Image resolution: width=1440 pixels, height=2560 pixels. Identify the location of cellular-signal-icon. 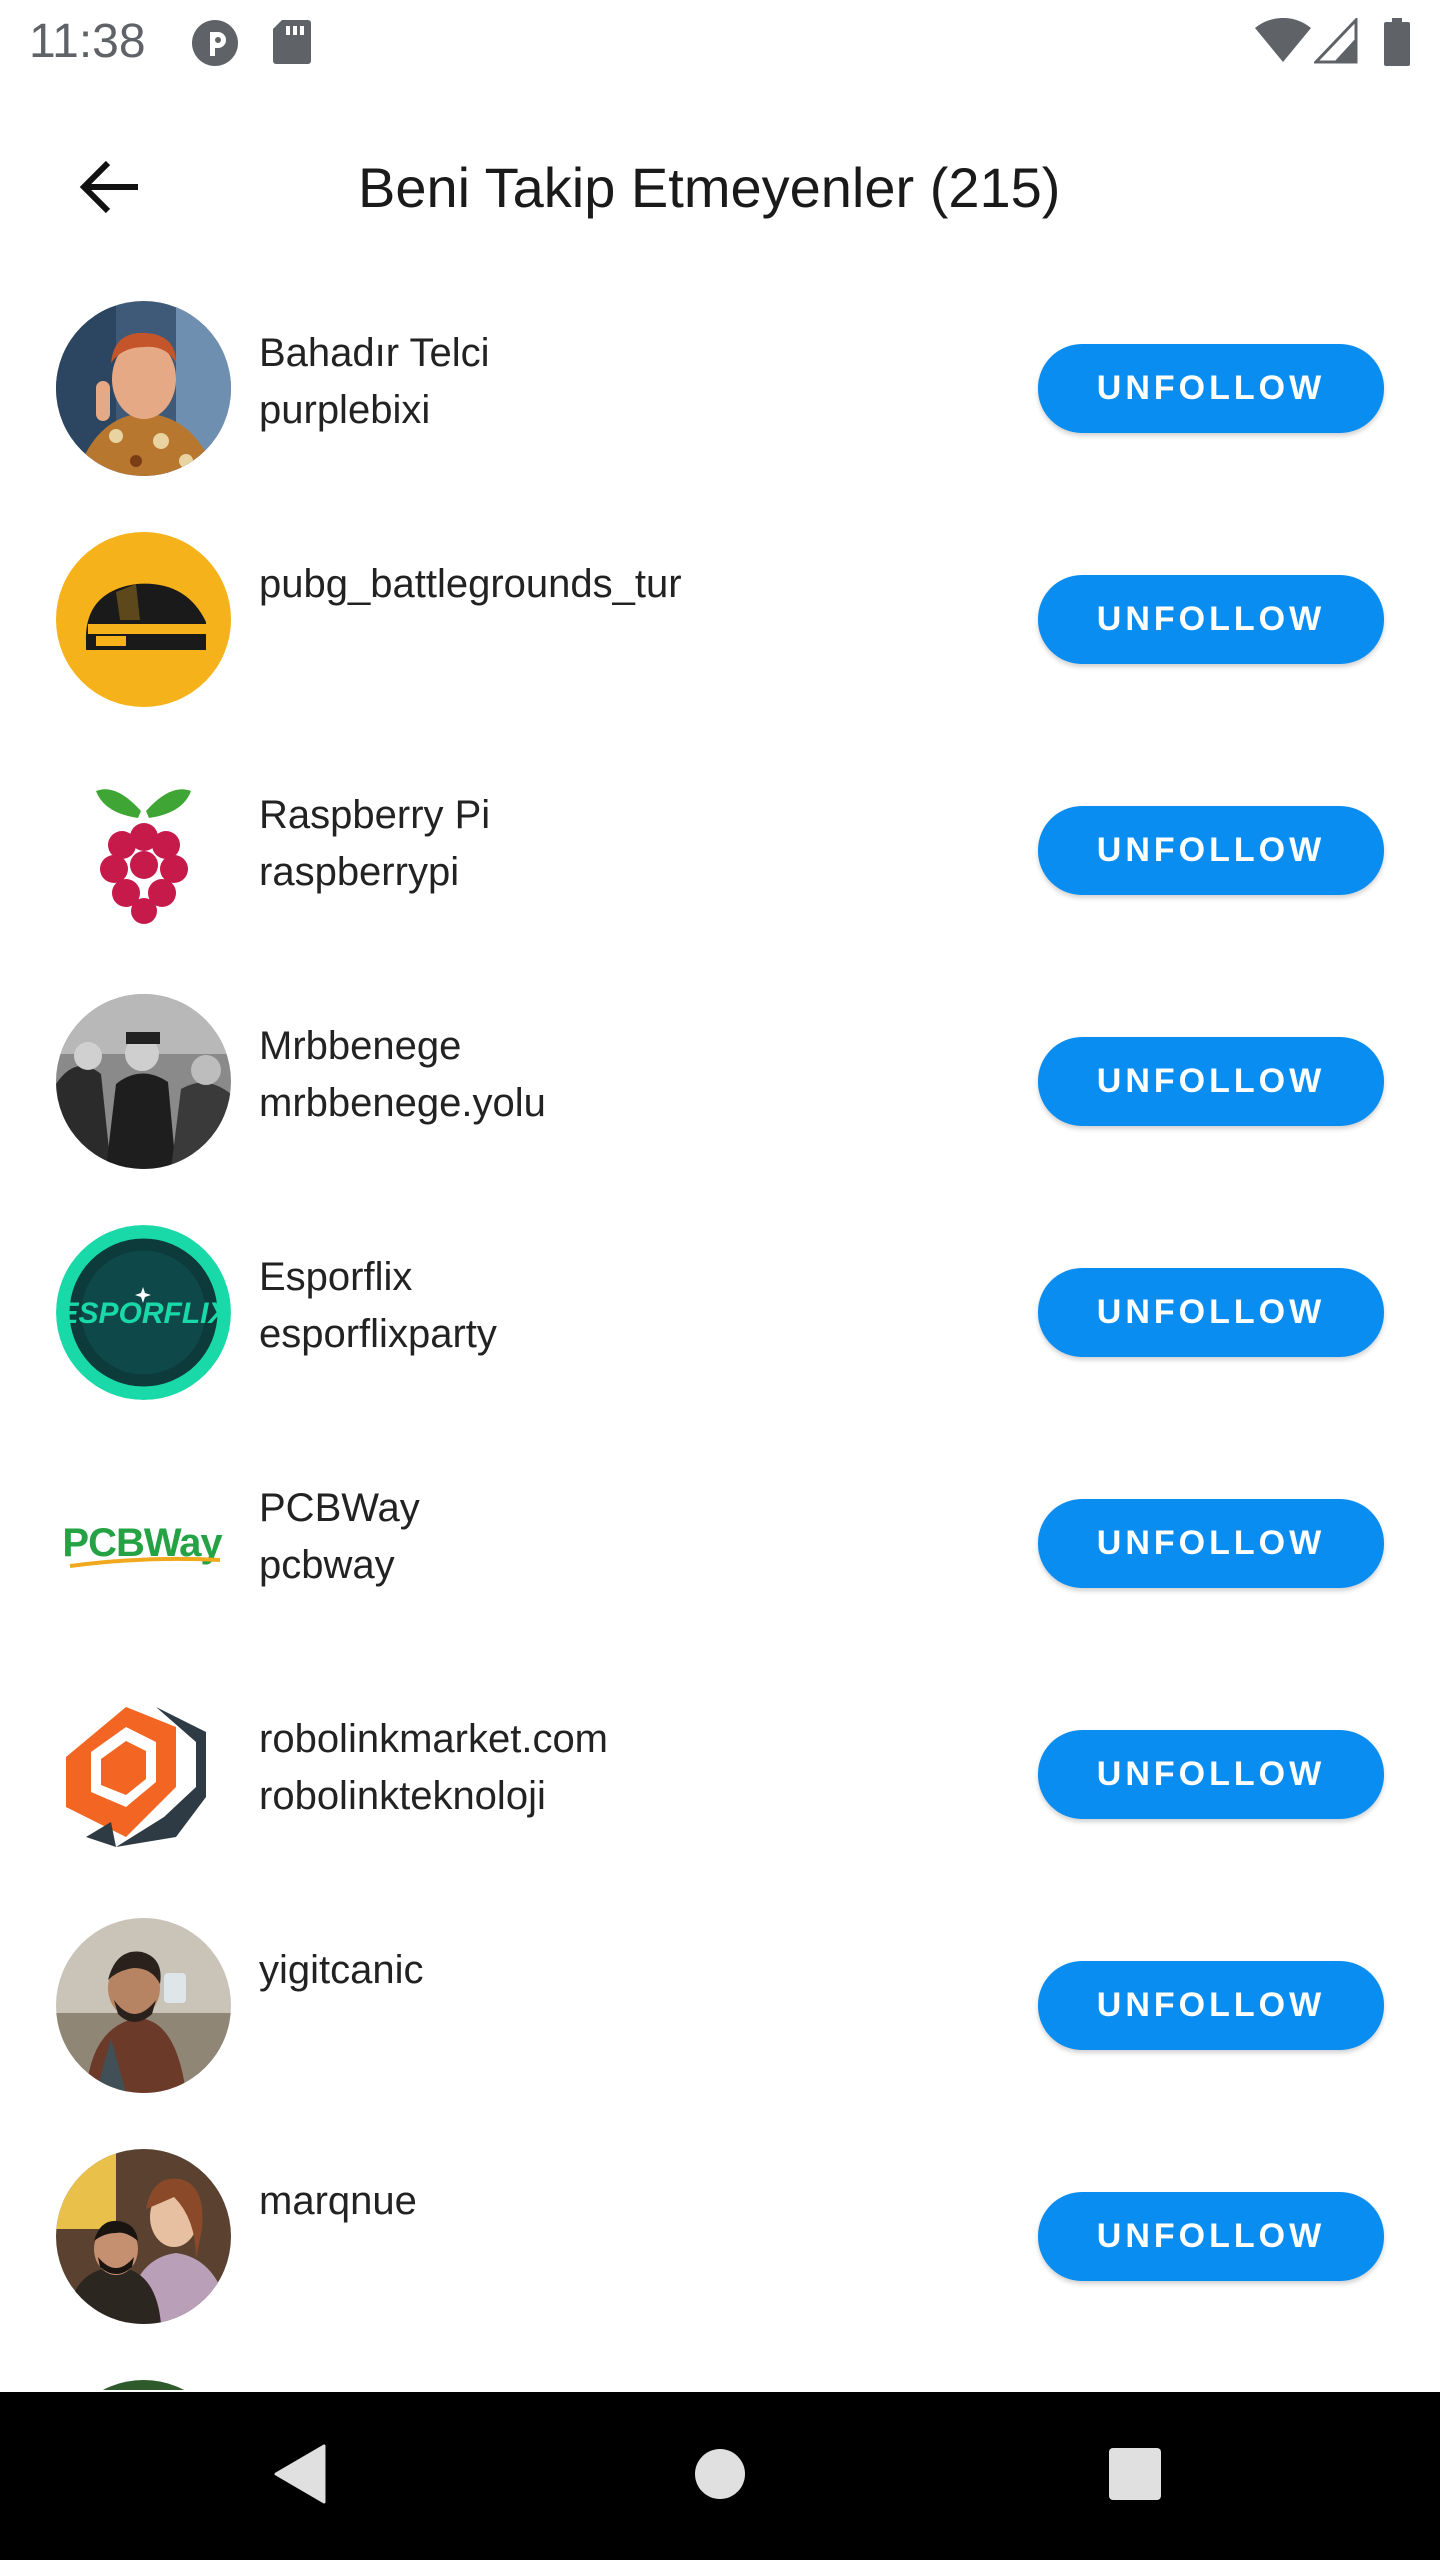
(1335, 42).